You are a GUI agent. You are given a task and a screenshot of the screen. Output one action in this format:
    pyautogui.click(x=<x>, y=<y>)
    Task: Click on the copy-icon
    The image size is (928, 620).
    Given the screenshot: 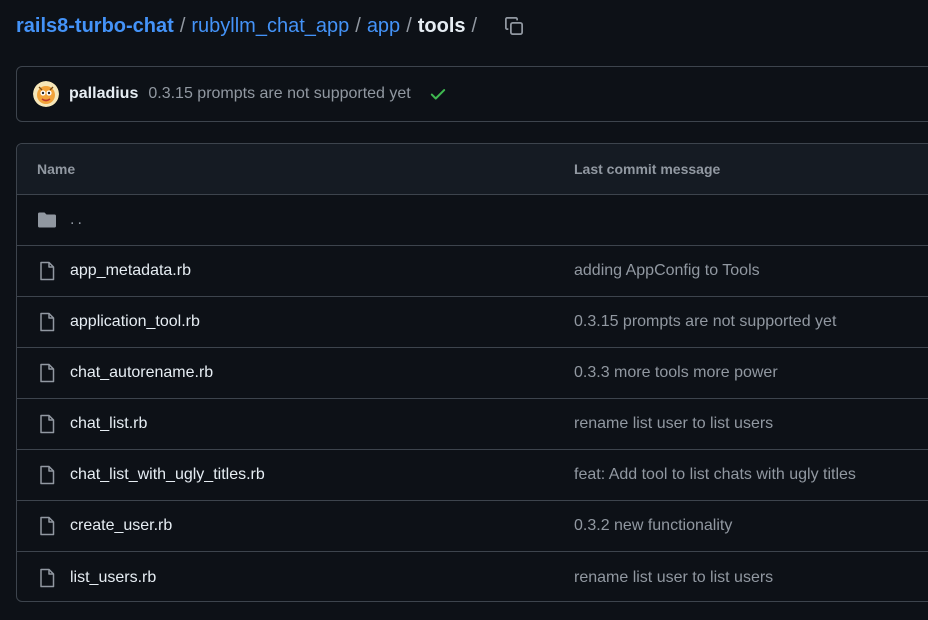 What is the action you would take?
    pyautogui.click(x=514, y=26)
    